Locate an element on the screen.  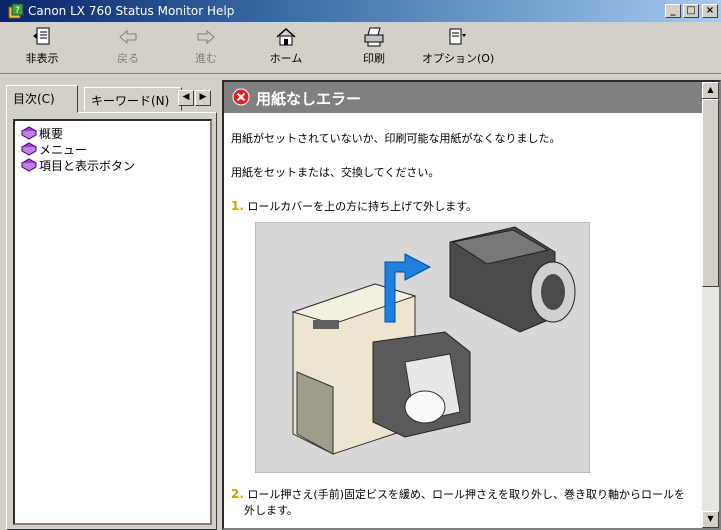
hide-button: 非表示 is located at coordinates (42, 49).